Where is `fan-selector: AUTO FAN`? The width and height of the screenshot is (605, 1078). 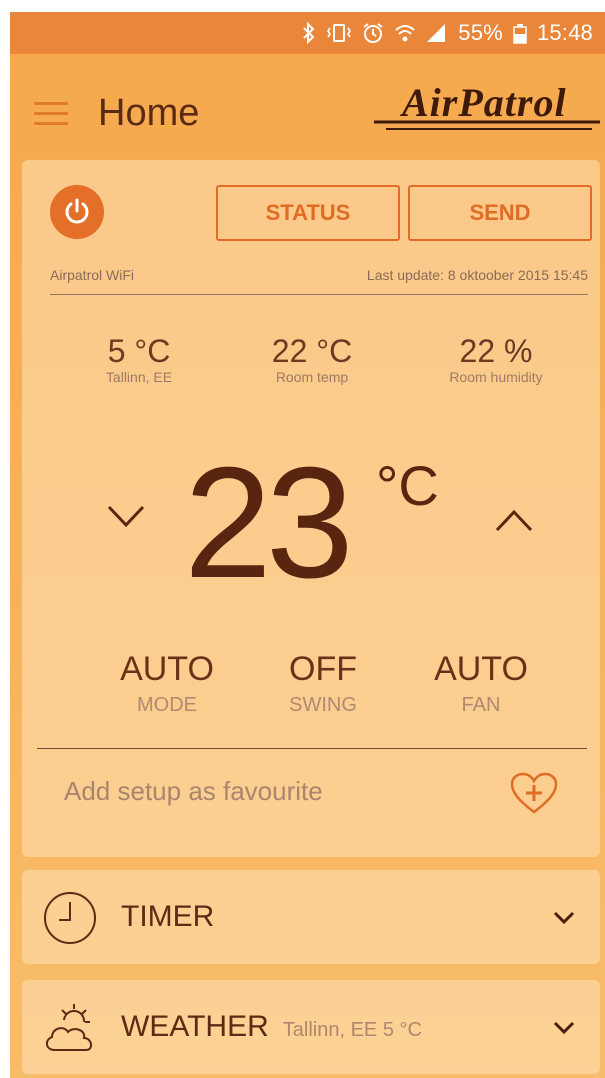
fan-selector: AUTO FAN is located at coordinates (481, 683).